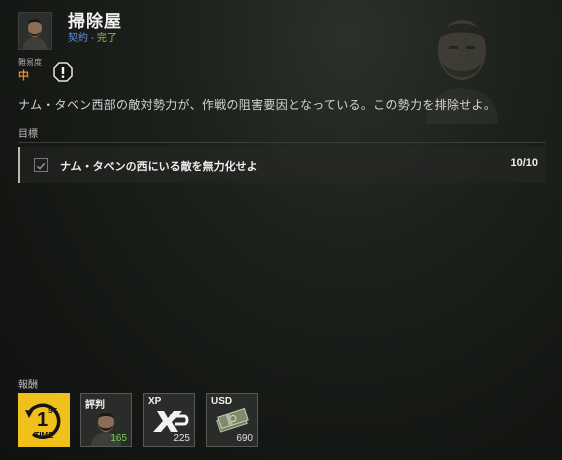 The width and height of the screenshot is (562, 460). What do you see at coordinates (118, 438) in the screenshot?
I see `reputation-value: 165` at bounding box center [118, 438].